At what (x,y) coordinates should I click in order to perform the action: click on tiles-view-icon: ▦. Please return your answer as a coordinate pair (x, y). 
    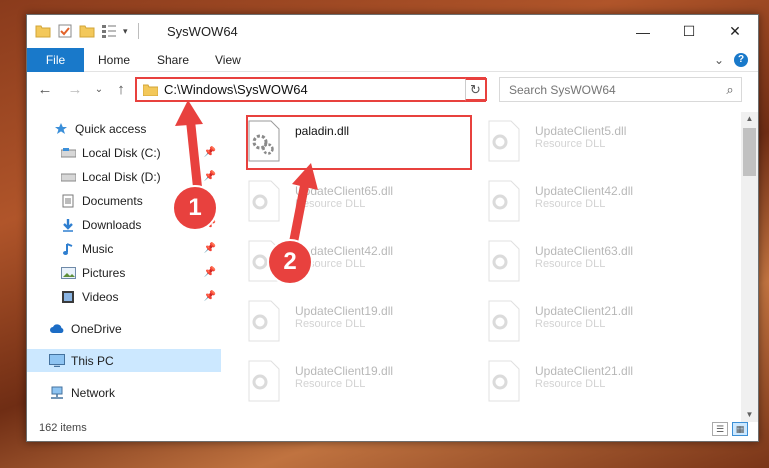
    Looking at the image, I should click on (740, 429).